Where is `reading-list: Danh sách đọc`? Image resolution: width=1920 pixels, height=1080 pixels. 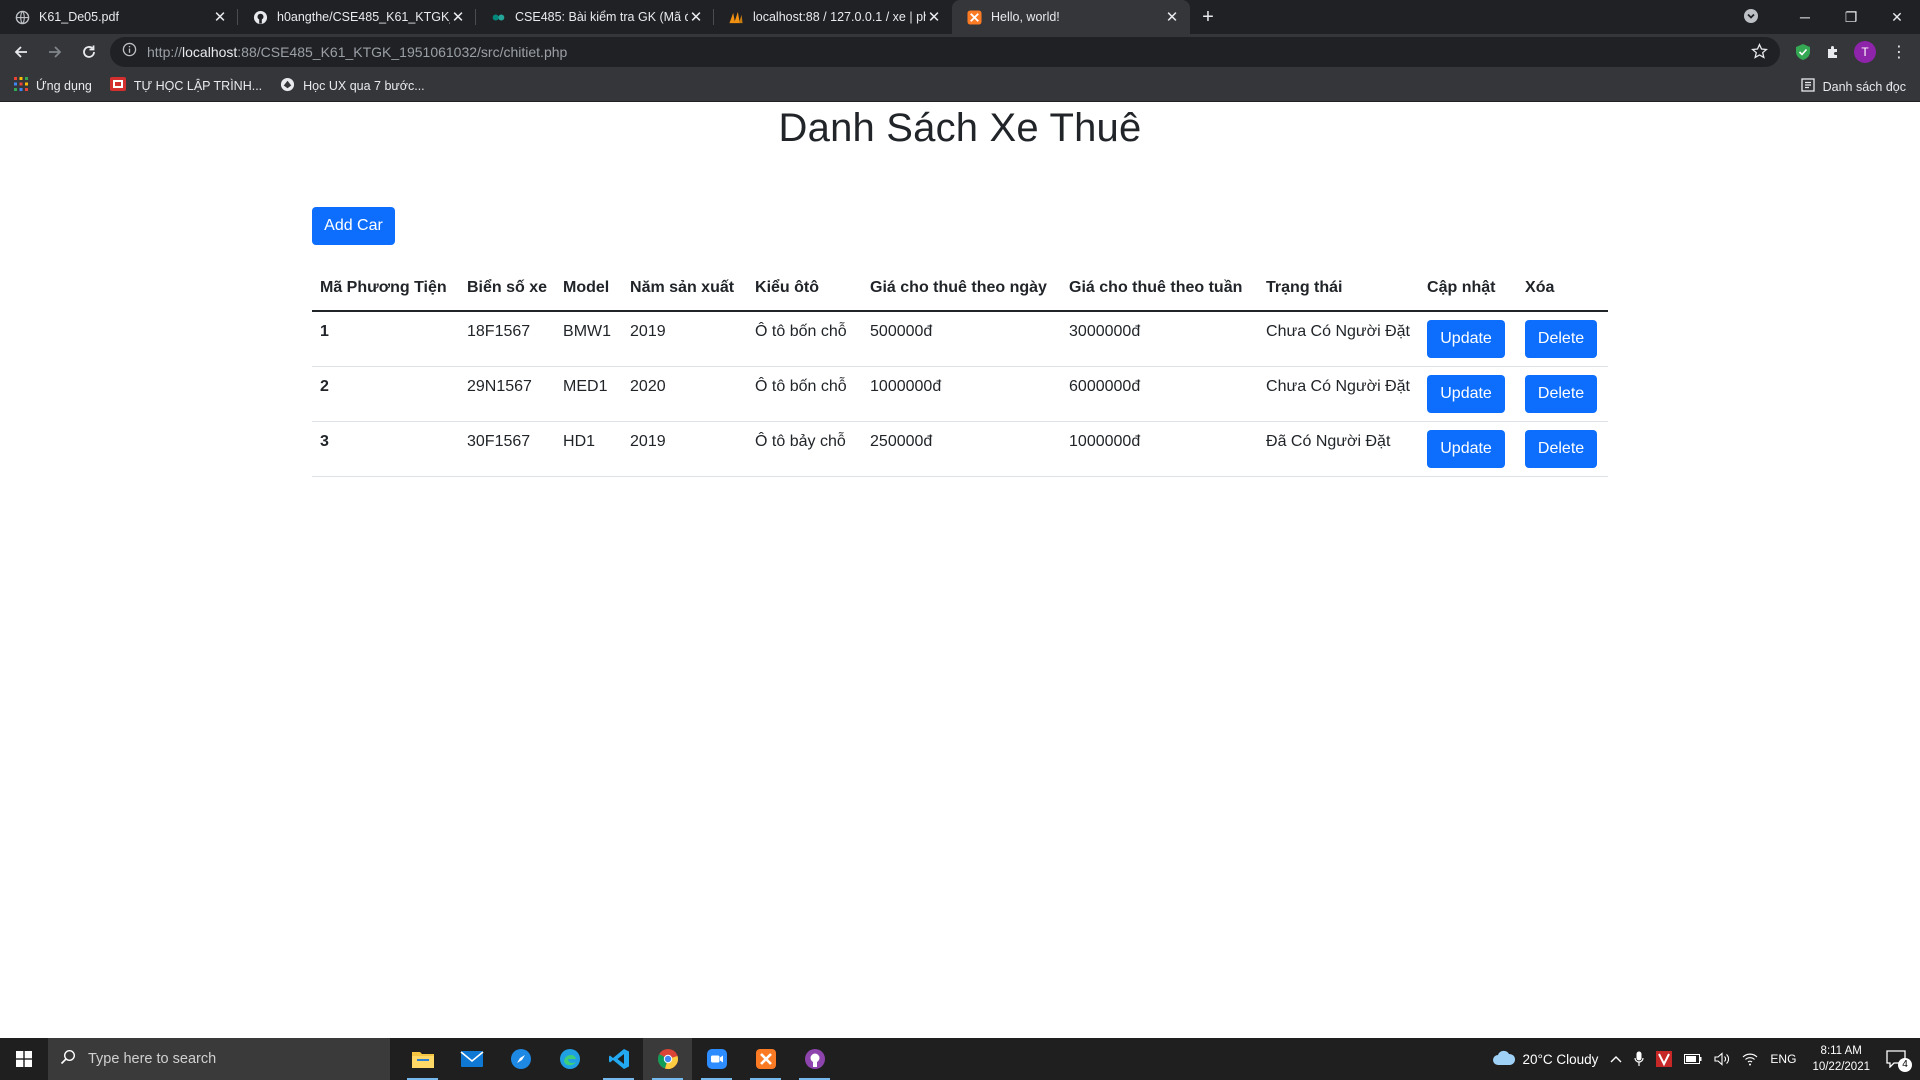 reading-list: Danh sách đọc is located at coordinates (1853, 86).